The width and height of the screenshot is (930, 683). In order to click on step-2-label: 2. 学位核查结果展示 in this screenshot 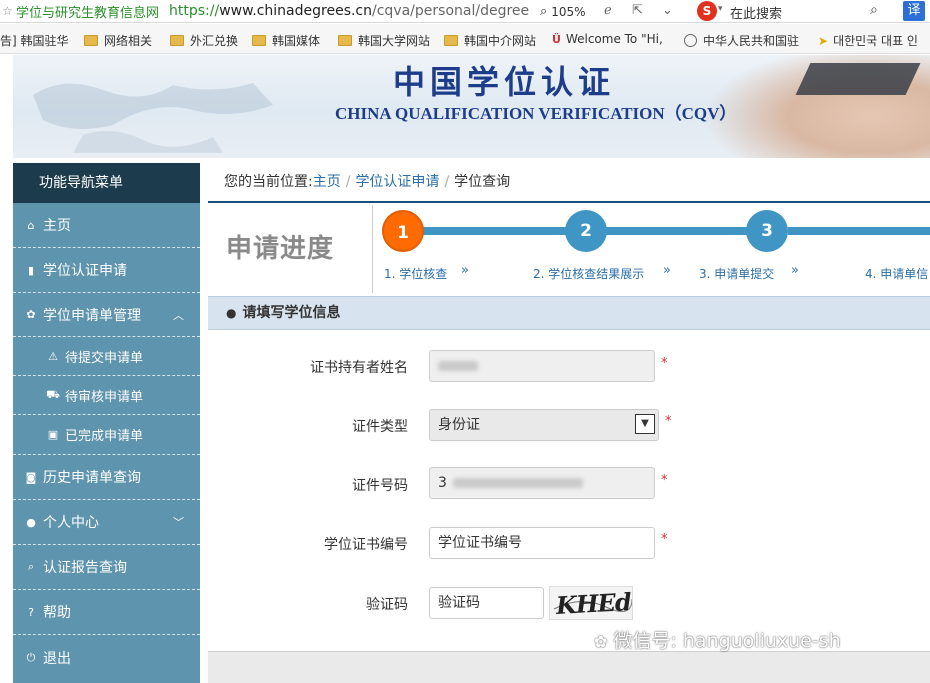, I will do `click(589, 274)`.